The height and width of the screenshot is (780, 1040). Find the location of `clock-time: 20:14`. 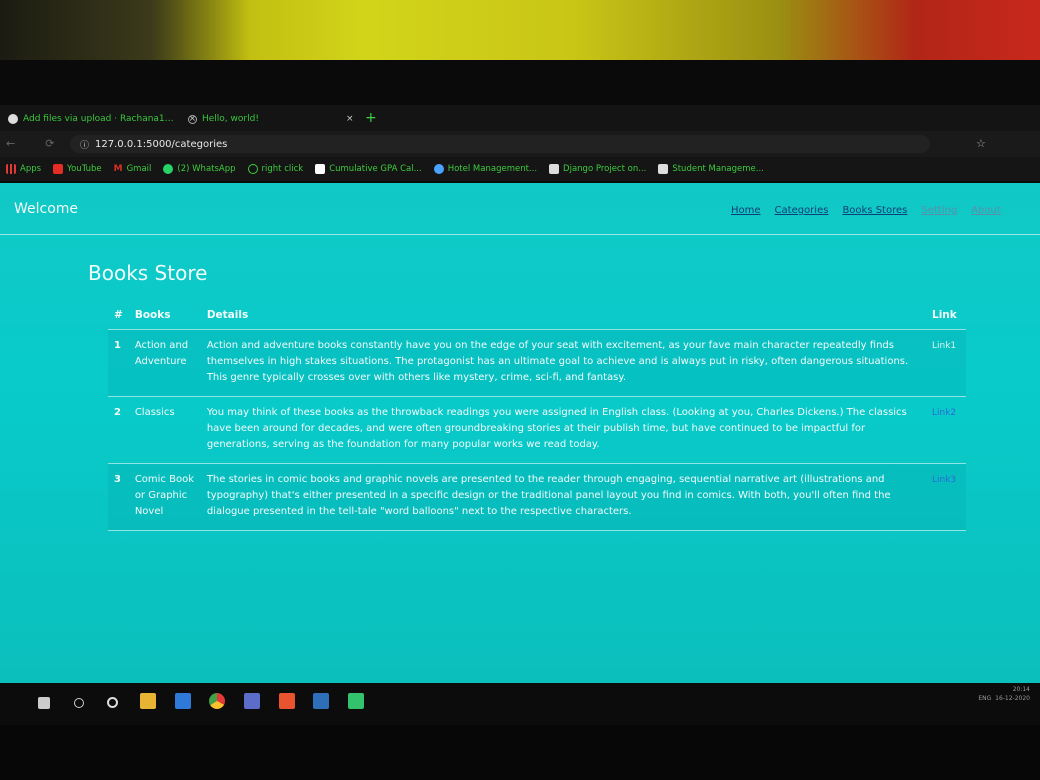

clock-time: 20:14 is located at coordinates (1004, 689).